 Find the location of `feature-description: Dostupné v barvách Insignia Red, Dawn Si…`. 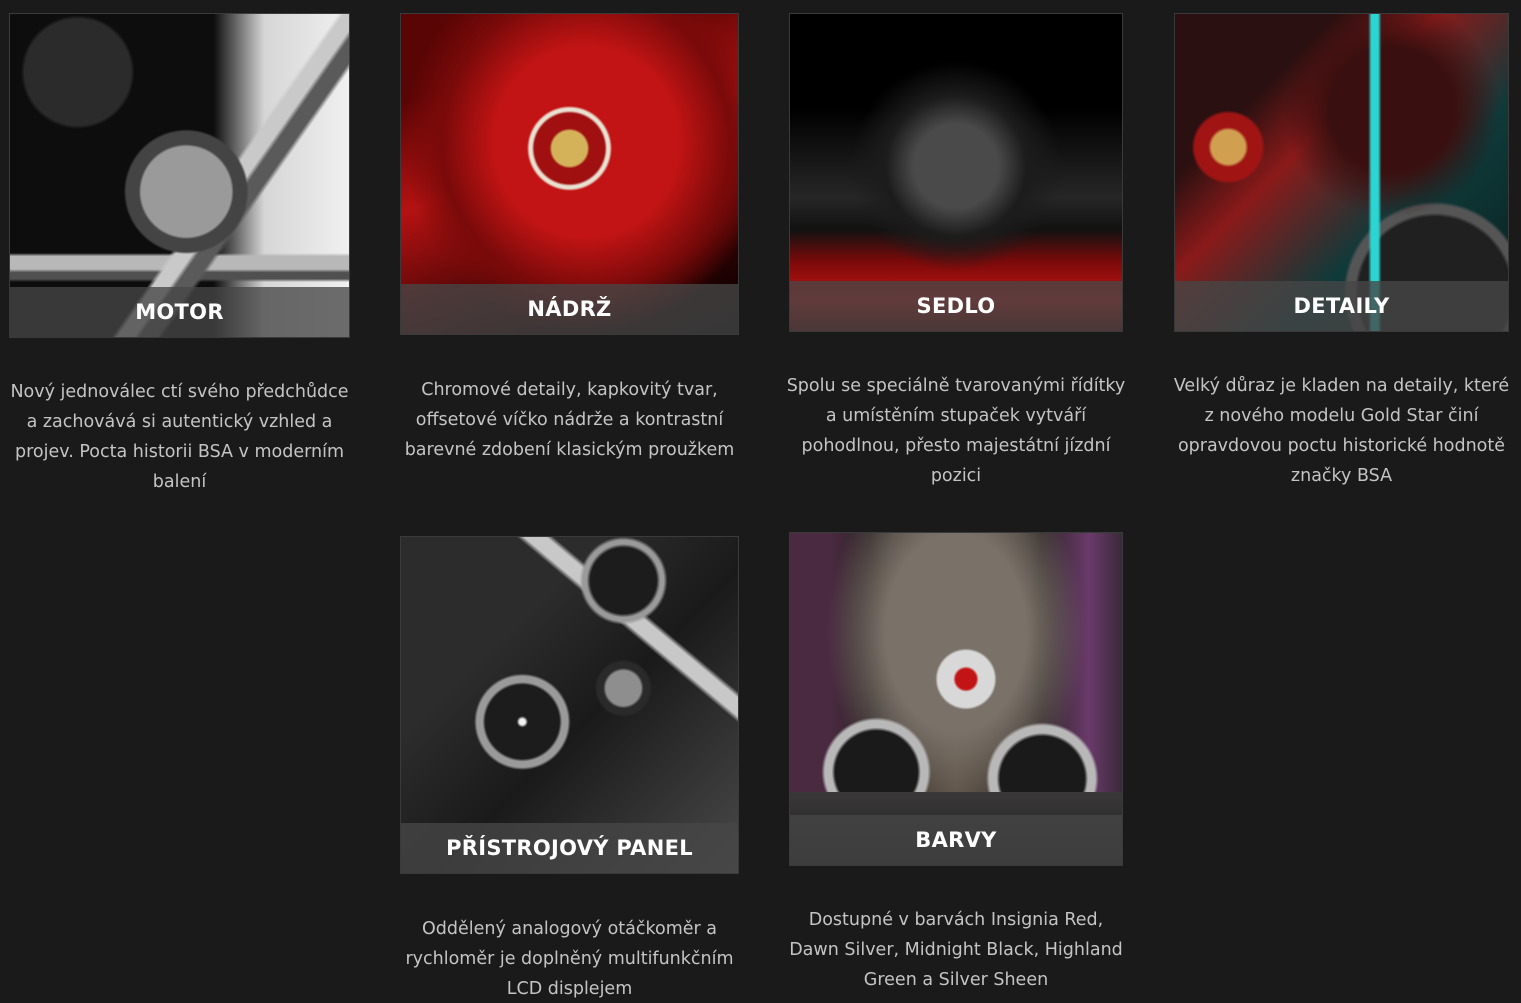

feature-description: Dostupné v barvách Insignia Red, Dawn Si… is located at coordinates (956, 950).